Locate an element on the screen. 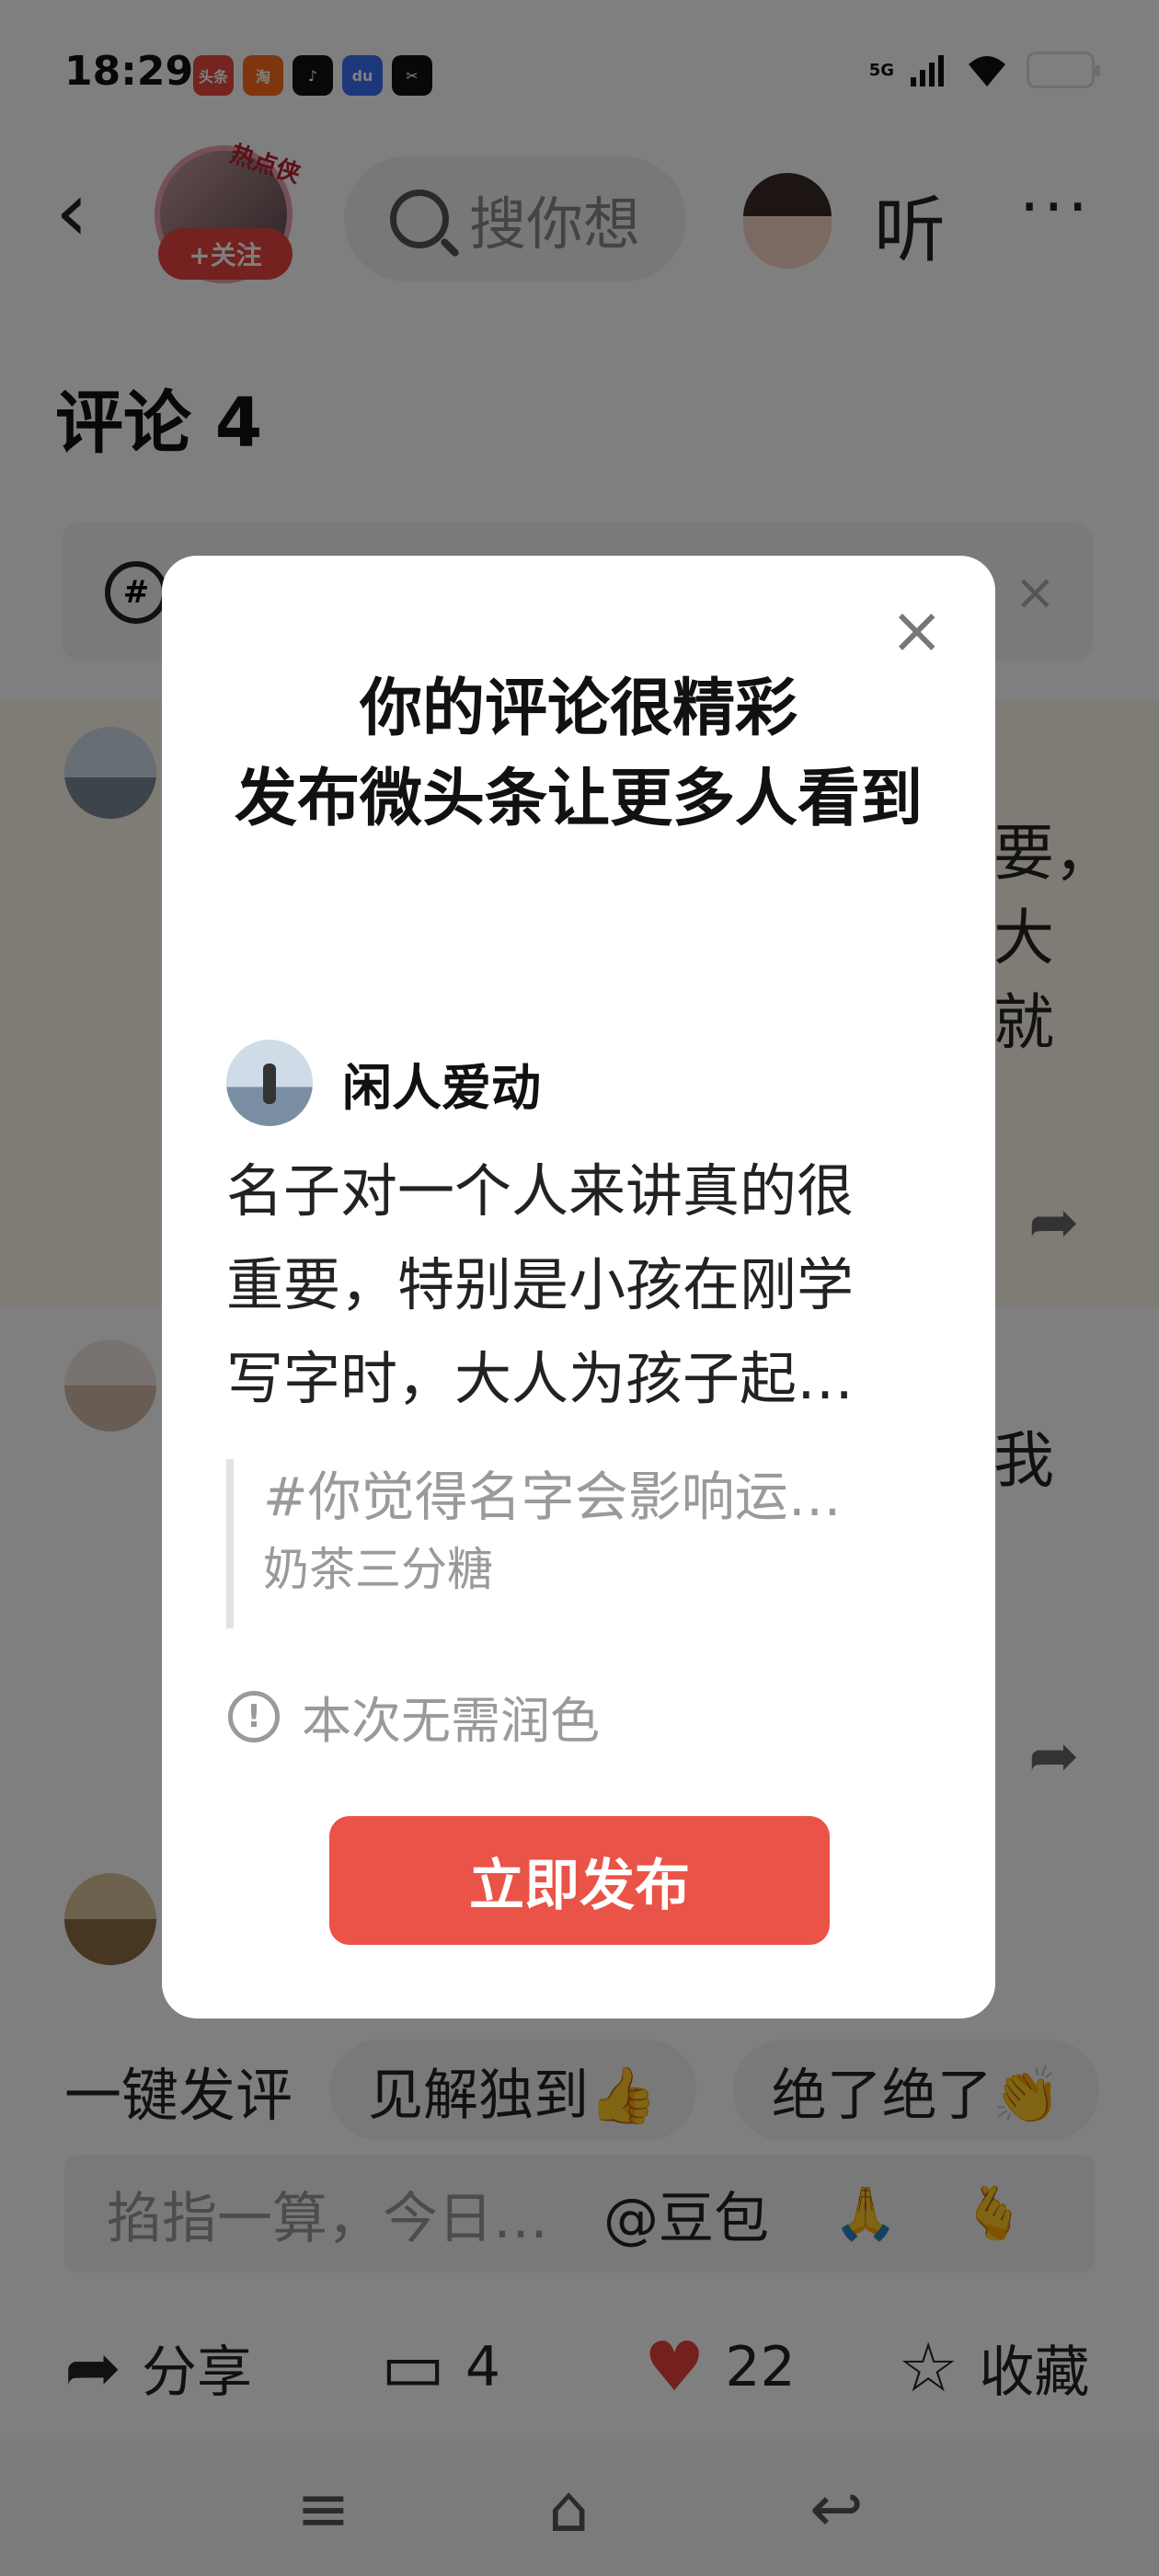  username: 闲人爱动 is located at coordinates (441, 1087).